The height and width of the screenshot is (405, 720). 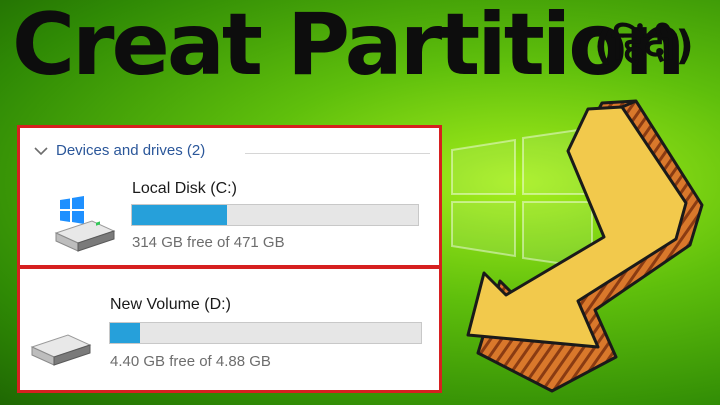 What do you see at coordinates (170, 305) in the screenshot?
I see `drive-name-d: New Volume (D:)` at bounding box center [170, 305].